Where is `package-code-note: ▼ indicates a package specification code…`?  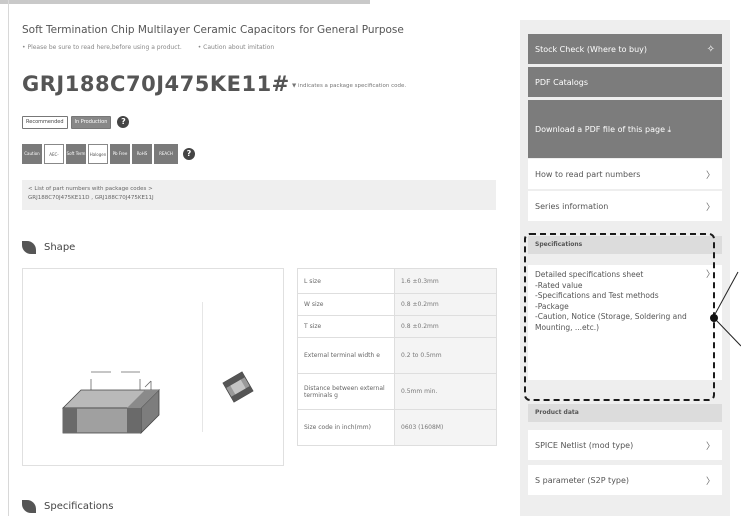
package-code-note: ▼ indicates a package specification code… is located at coordinates (349, 86).